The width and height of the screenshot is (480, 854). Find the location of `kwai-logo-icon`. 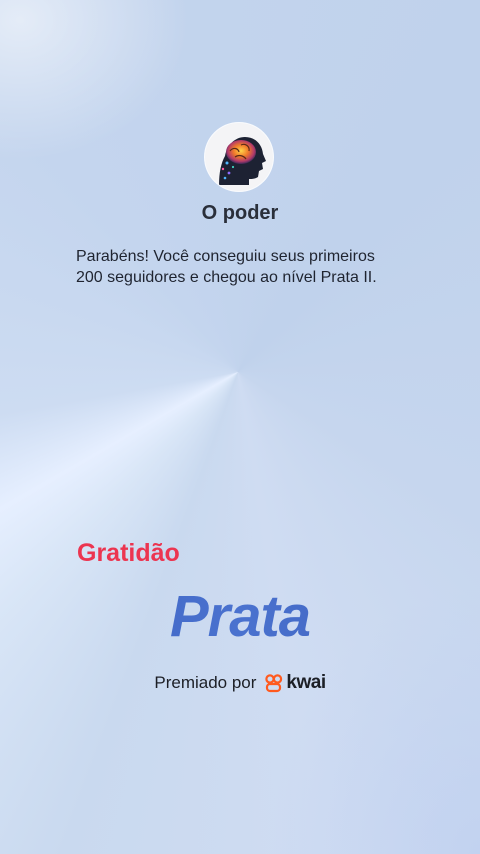

kwai-logo-icon is located at coordinates (274, 683).